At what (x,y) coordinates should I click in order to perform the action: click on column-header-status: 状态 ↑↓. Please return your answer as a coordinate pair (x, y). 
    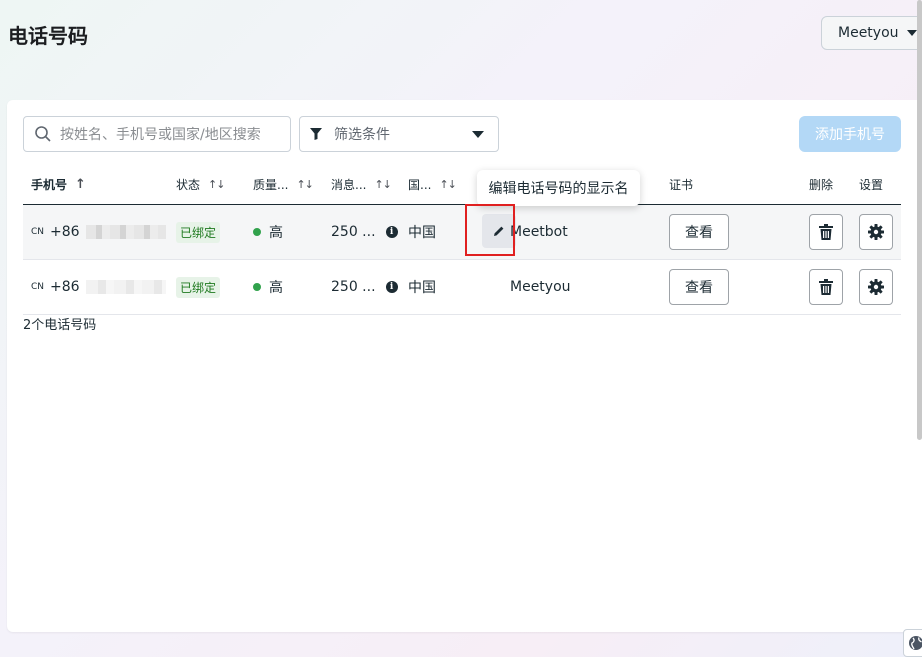
    Looking at the image, I should click on (200, 184).